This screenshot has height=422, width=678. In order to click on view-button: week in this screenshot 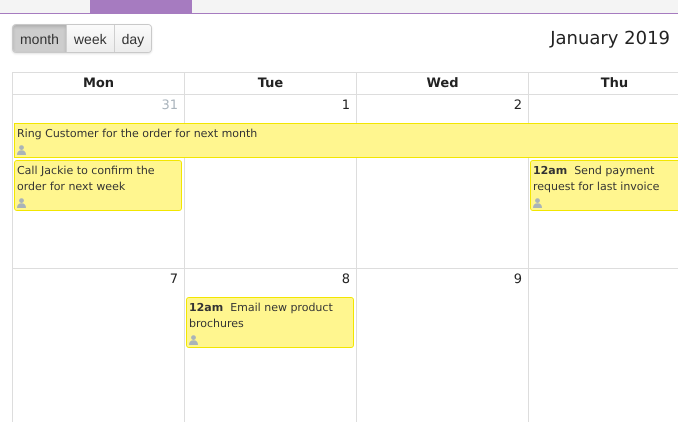, I will do `click(90, 38)`.